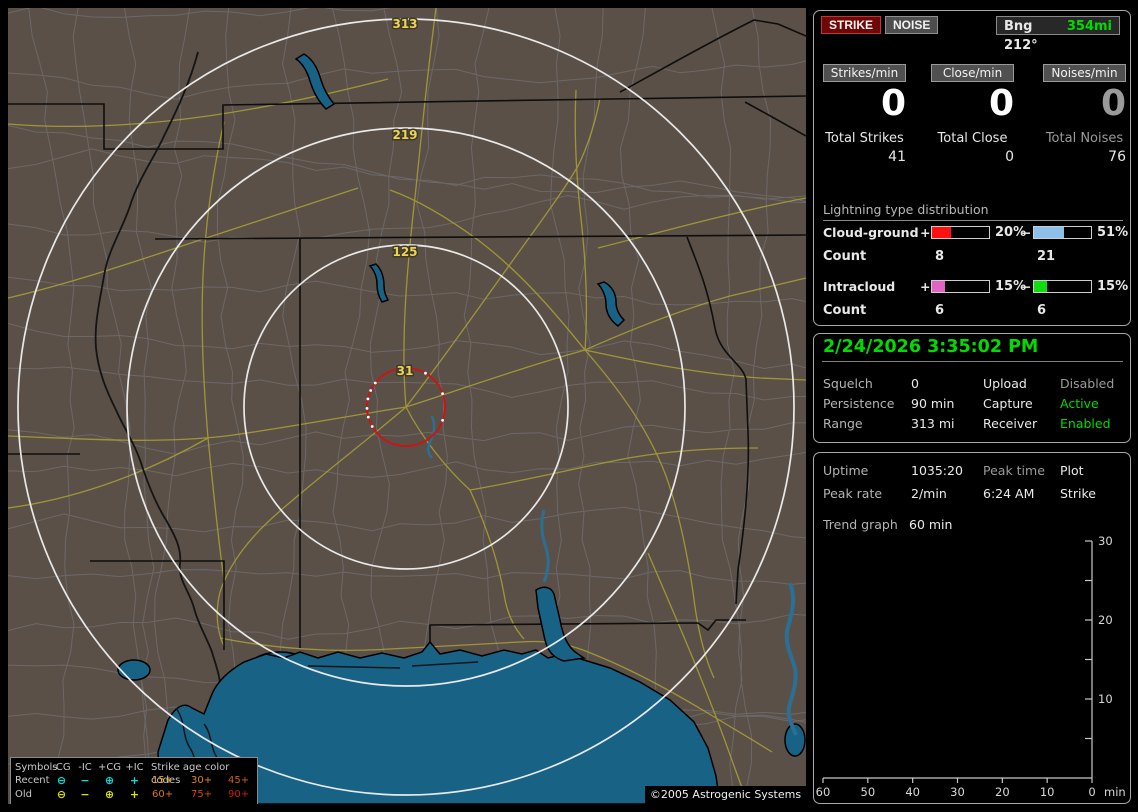 The height and width of the screenshot is (812, 1138). Describe the element at coordinates (960, 232) in the screenshot. I see `cg-plus-bar` at that location.